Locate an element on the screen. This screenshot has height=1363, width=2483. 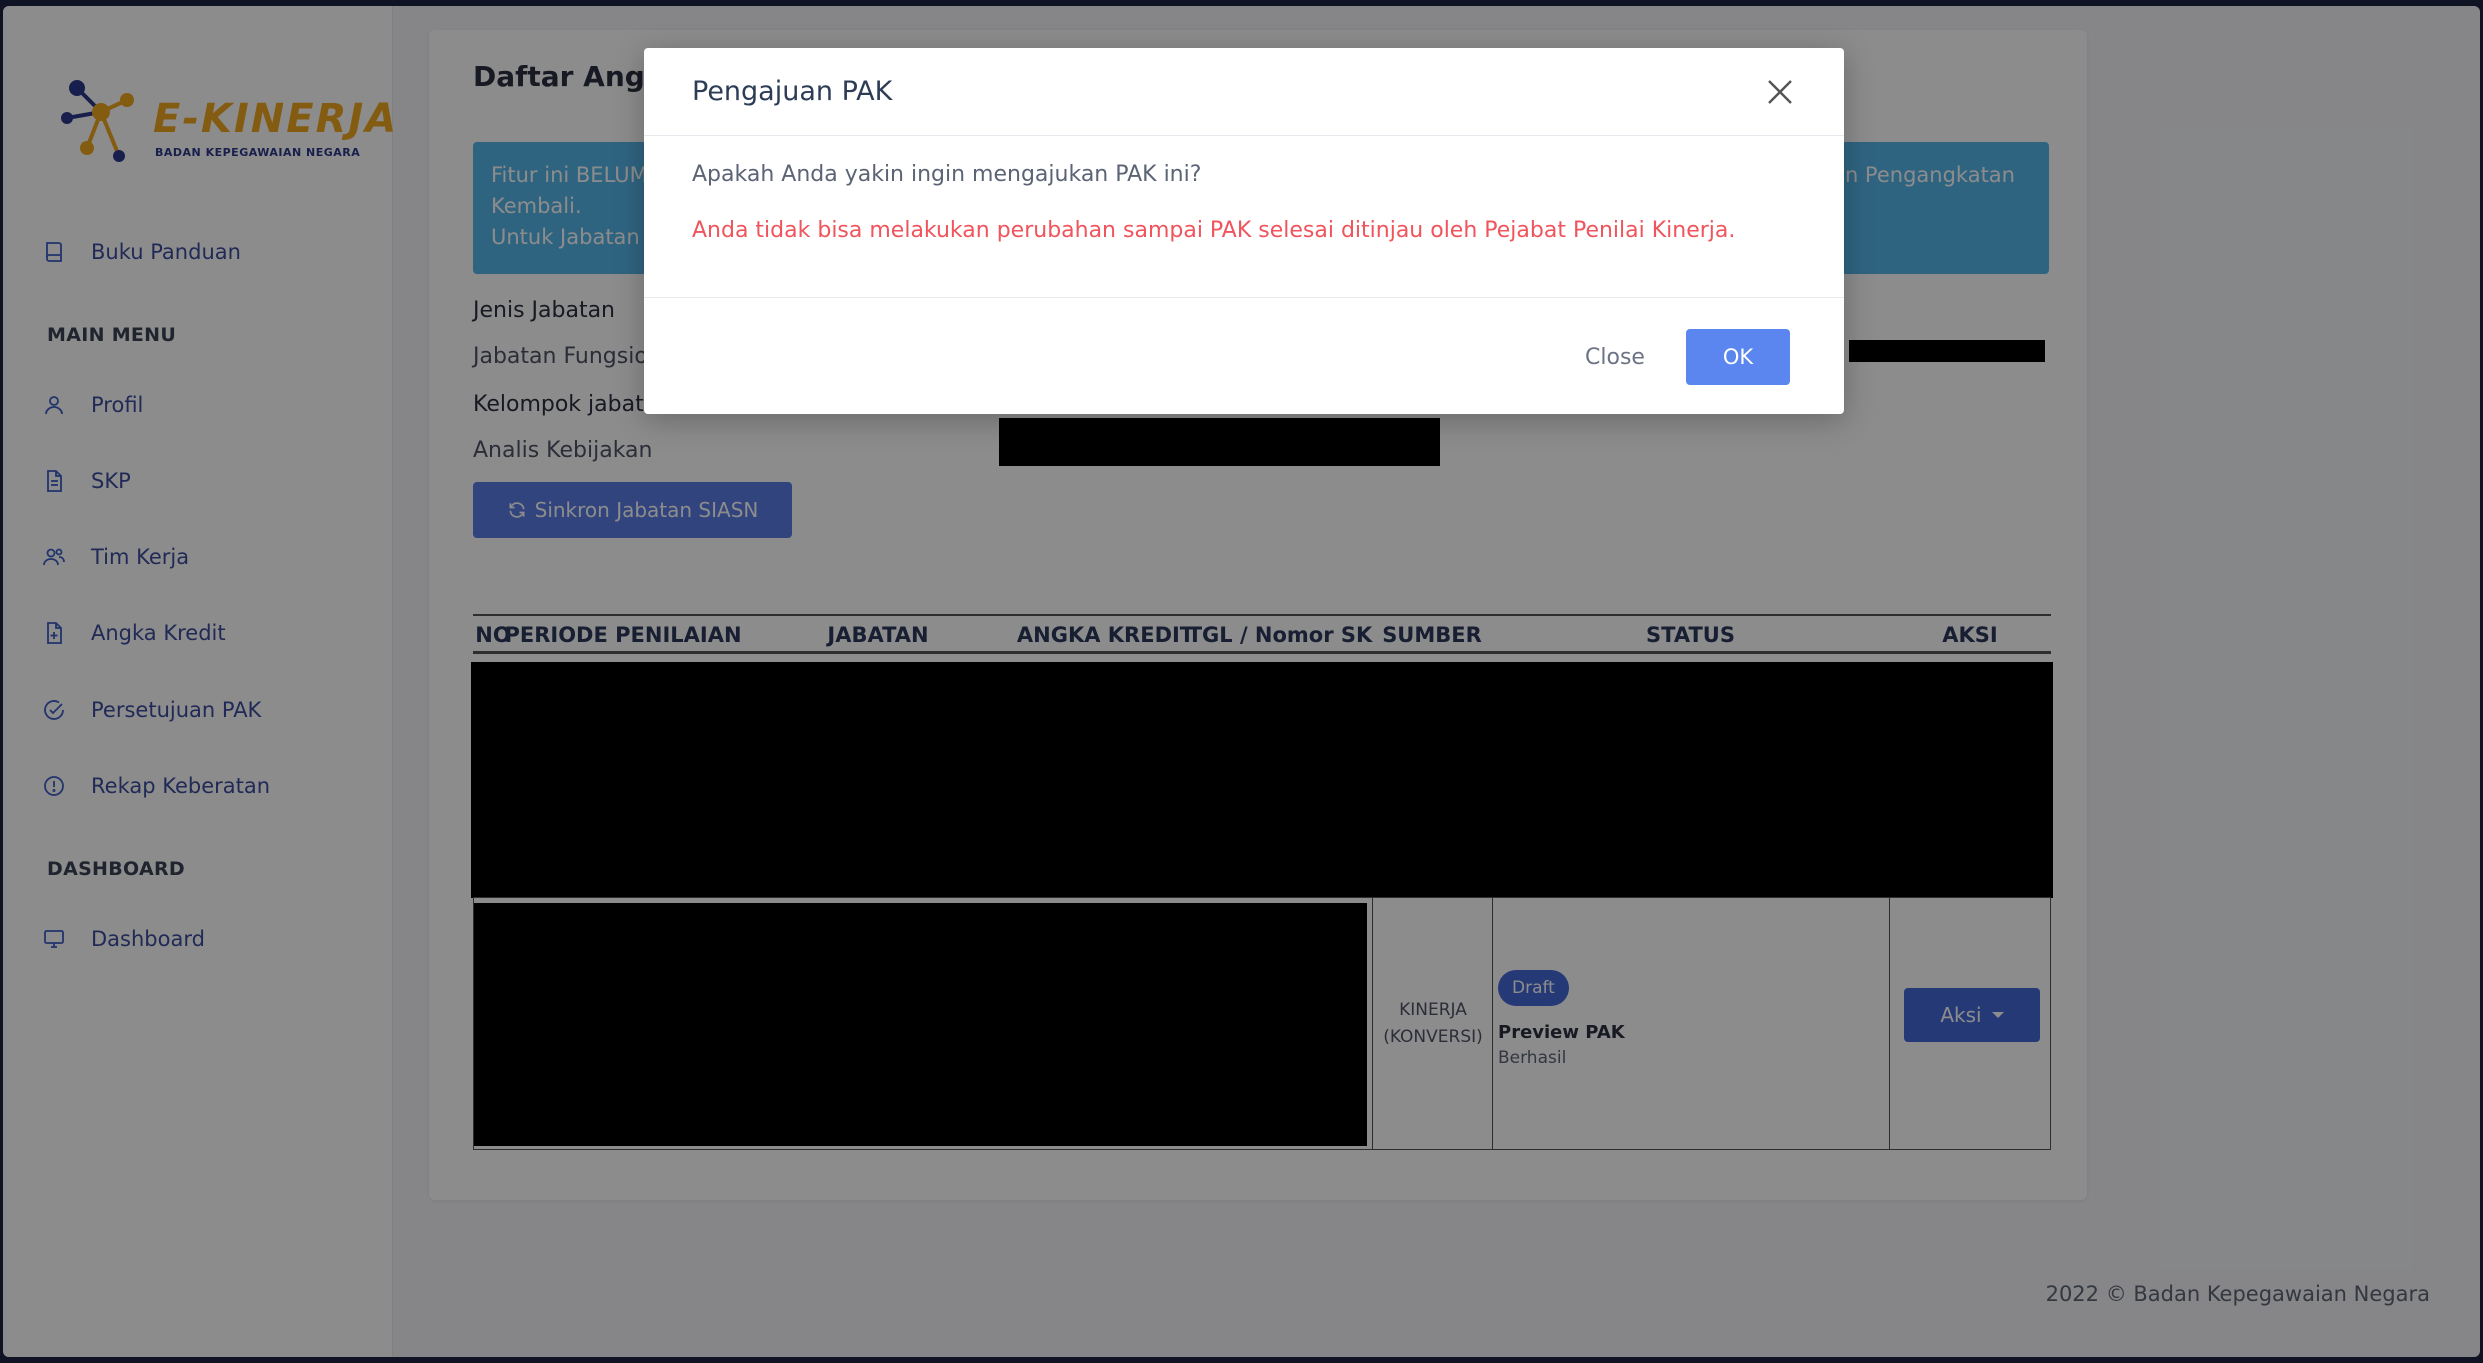
modal-header: Pengajuan PAK is located at coordinates (1244, 92).